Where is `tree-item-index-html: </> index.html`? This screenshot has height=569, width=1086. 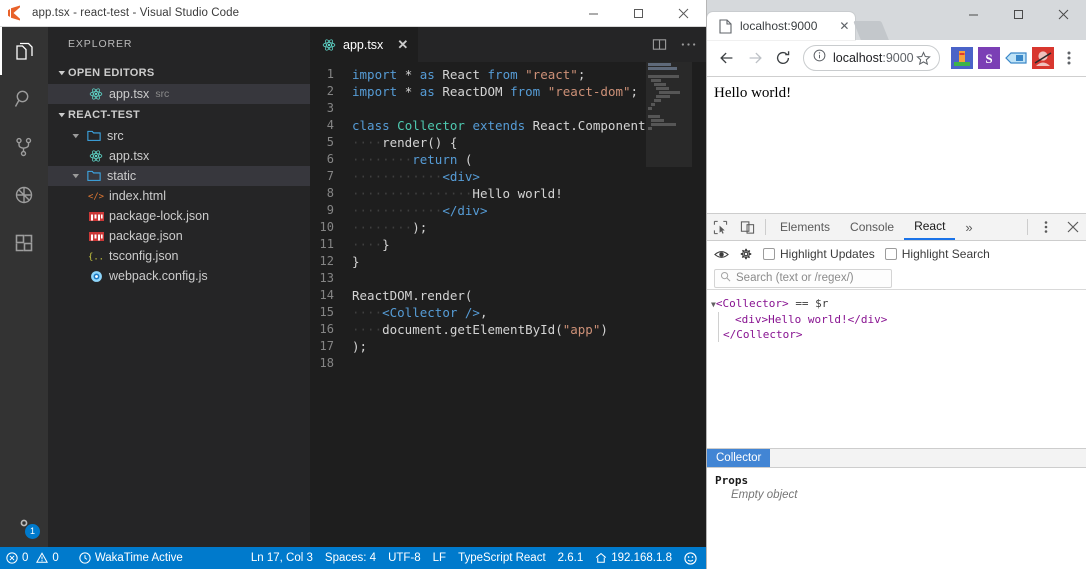
tree-item-index-html: </> index.html is located at coordinates (179, 196).